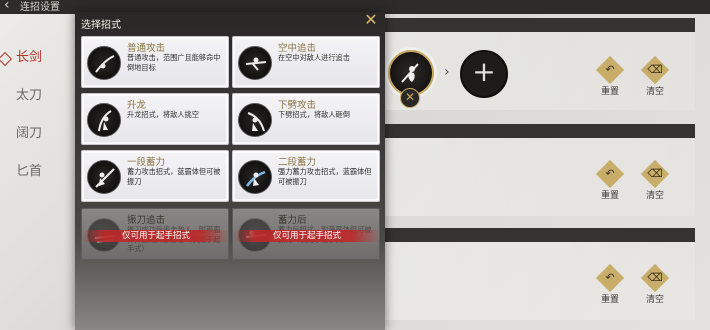 The width and height of the screenshot is (710, 330). Describe the element at coordinates (146, 162) in the screenshot. I see `skill-name: 一段蓄力` at that location.